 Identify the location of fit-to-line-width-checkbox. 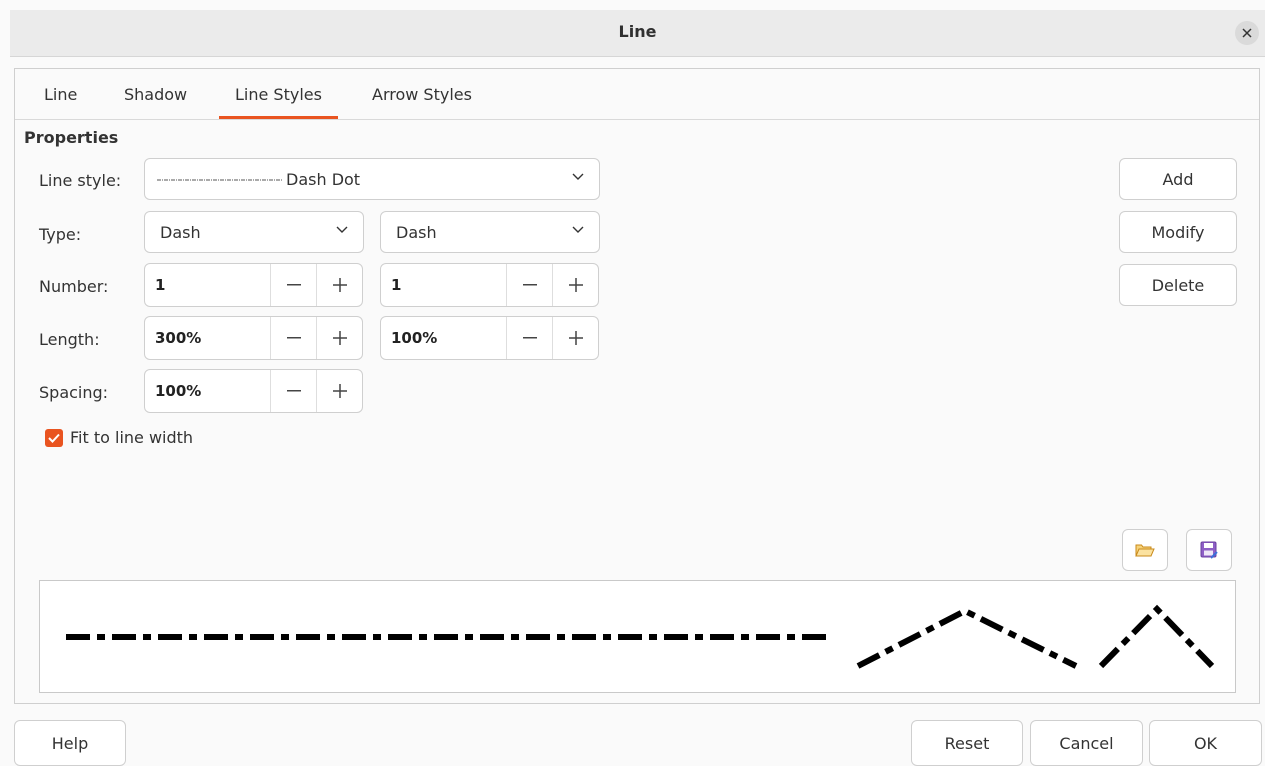
(54, 438).